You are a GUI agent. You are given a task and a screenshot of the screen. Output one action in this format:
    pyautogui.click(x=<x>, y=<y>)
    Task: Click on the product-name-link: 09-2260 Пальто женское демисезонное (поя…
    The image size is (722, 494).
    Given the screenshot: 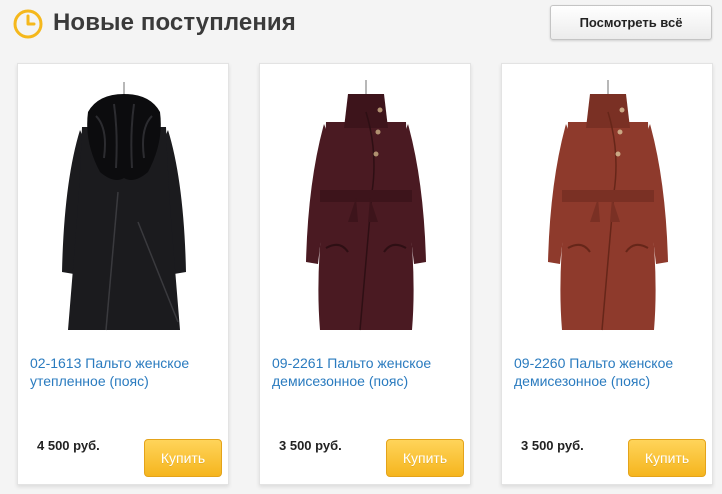 What is the action you would take?
    pyautogui.click(x=609, y=372)
    